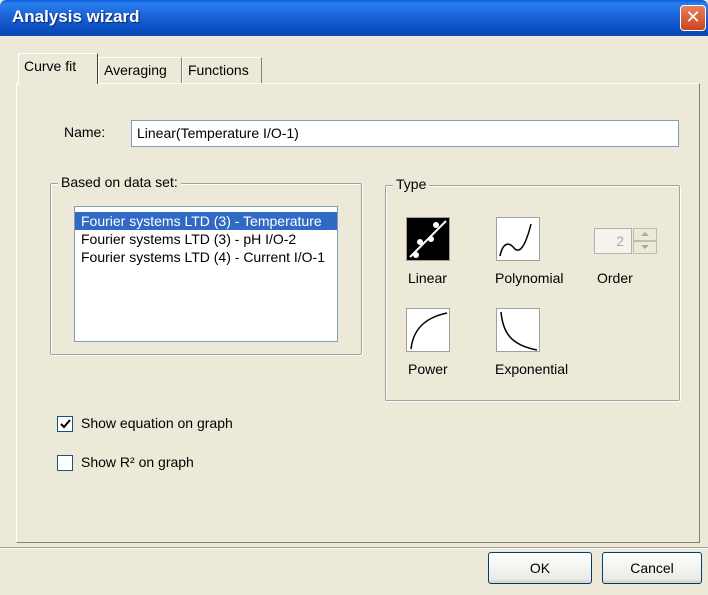  I want to click on exponential-fit-icon, so click(518, 330).